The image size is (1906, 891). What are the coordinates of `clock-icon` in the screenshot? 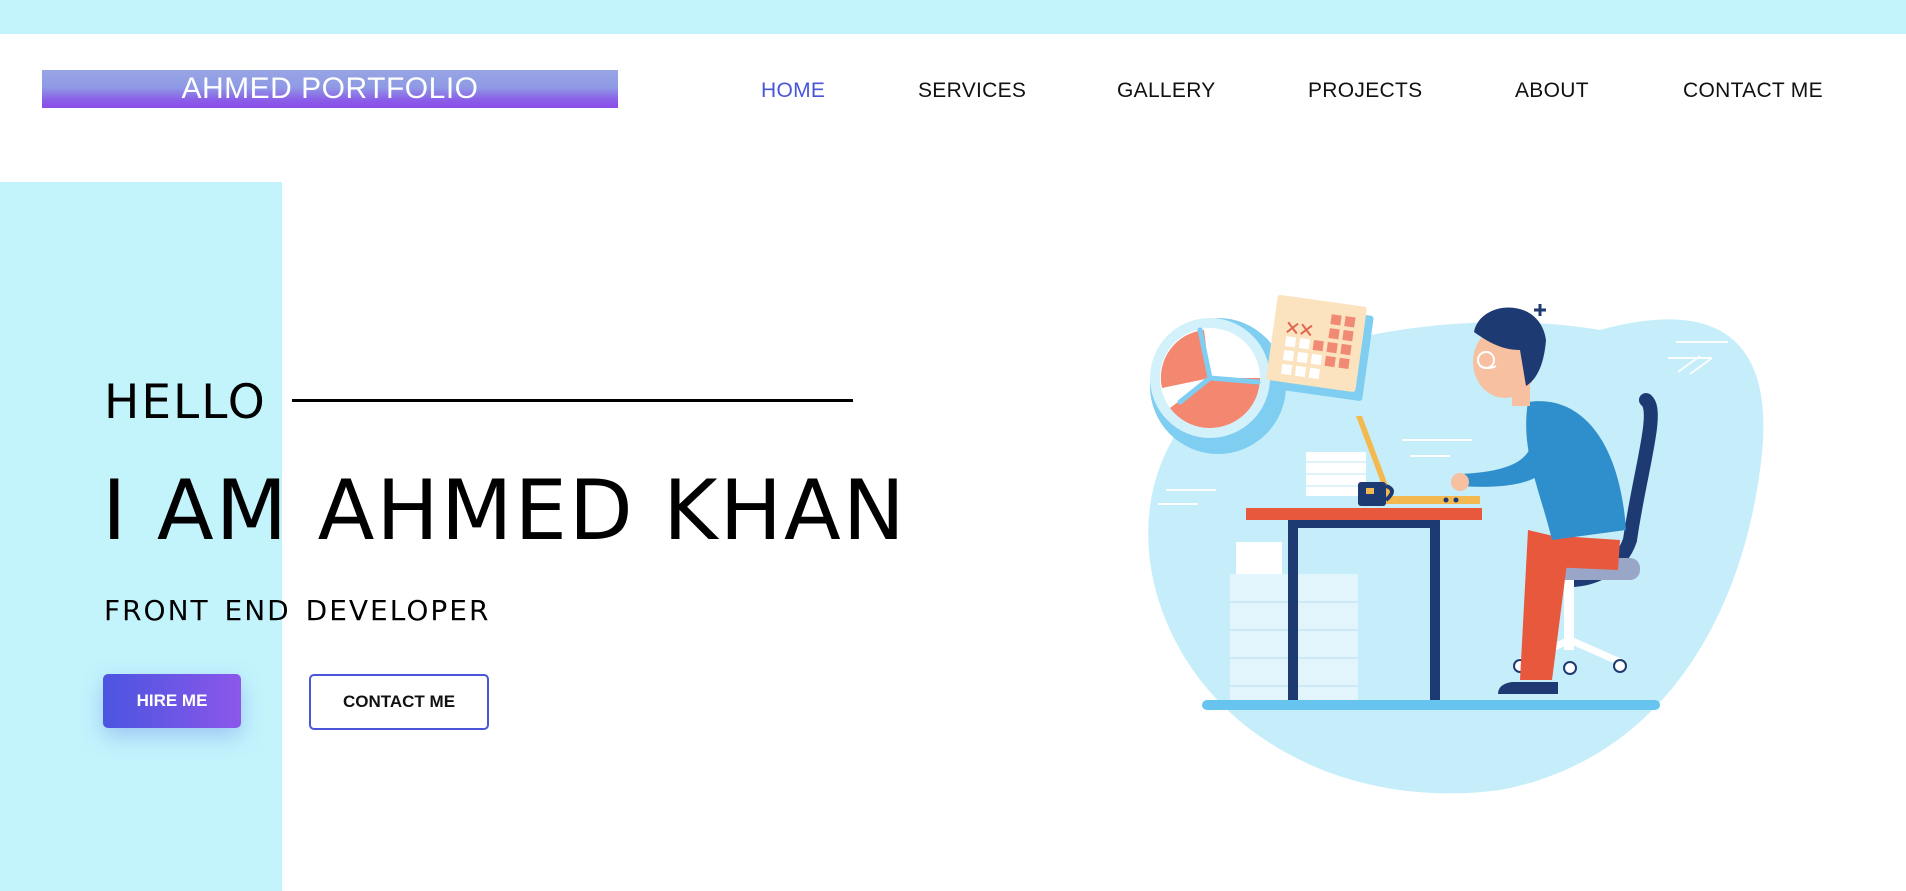 It's located at (1218, 386).